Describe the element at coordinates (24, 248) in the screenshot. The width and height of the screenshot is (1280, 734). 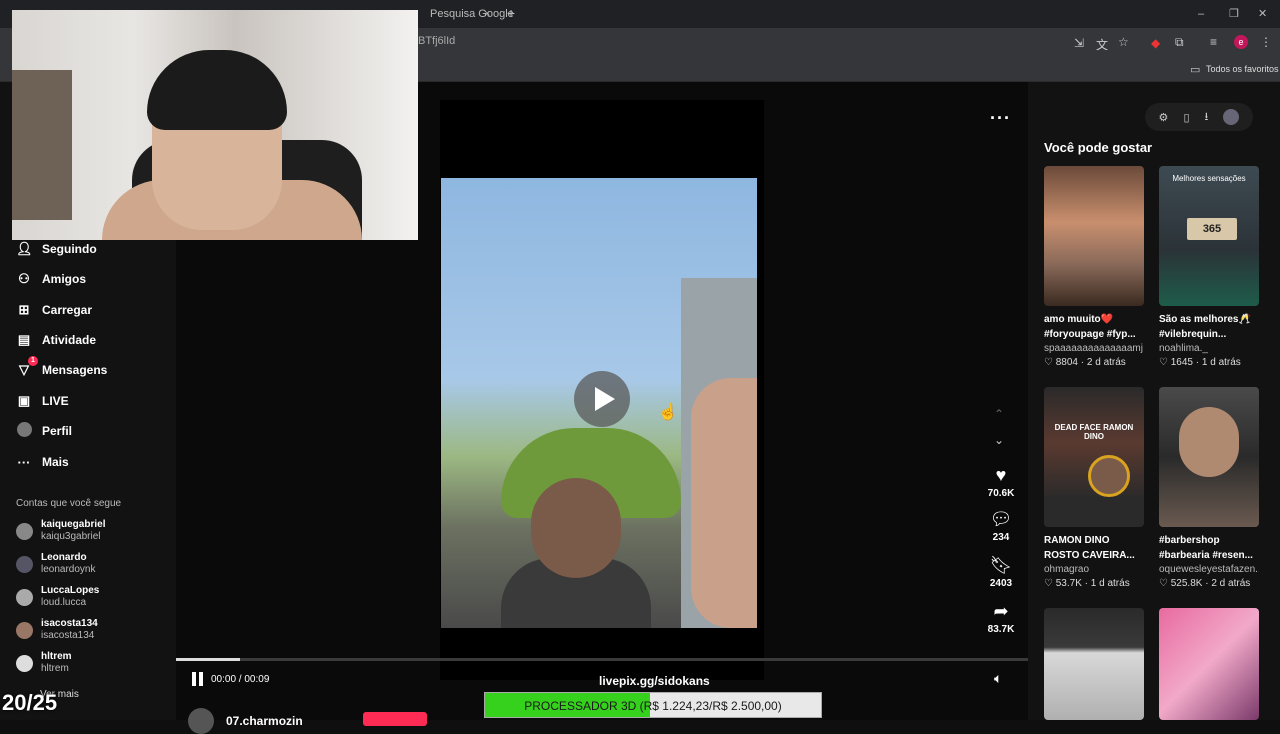
I see `person-icon: 👤︎` at that location.